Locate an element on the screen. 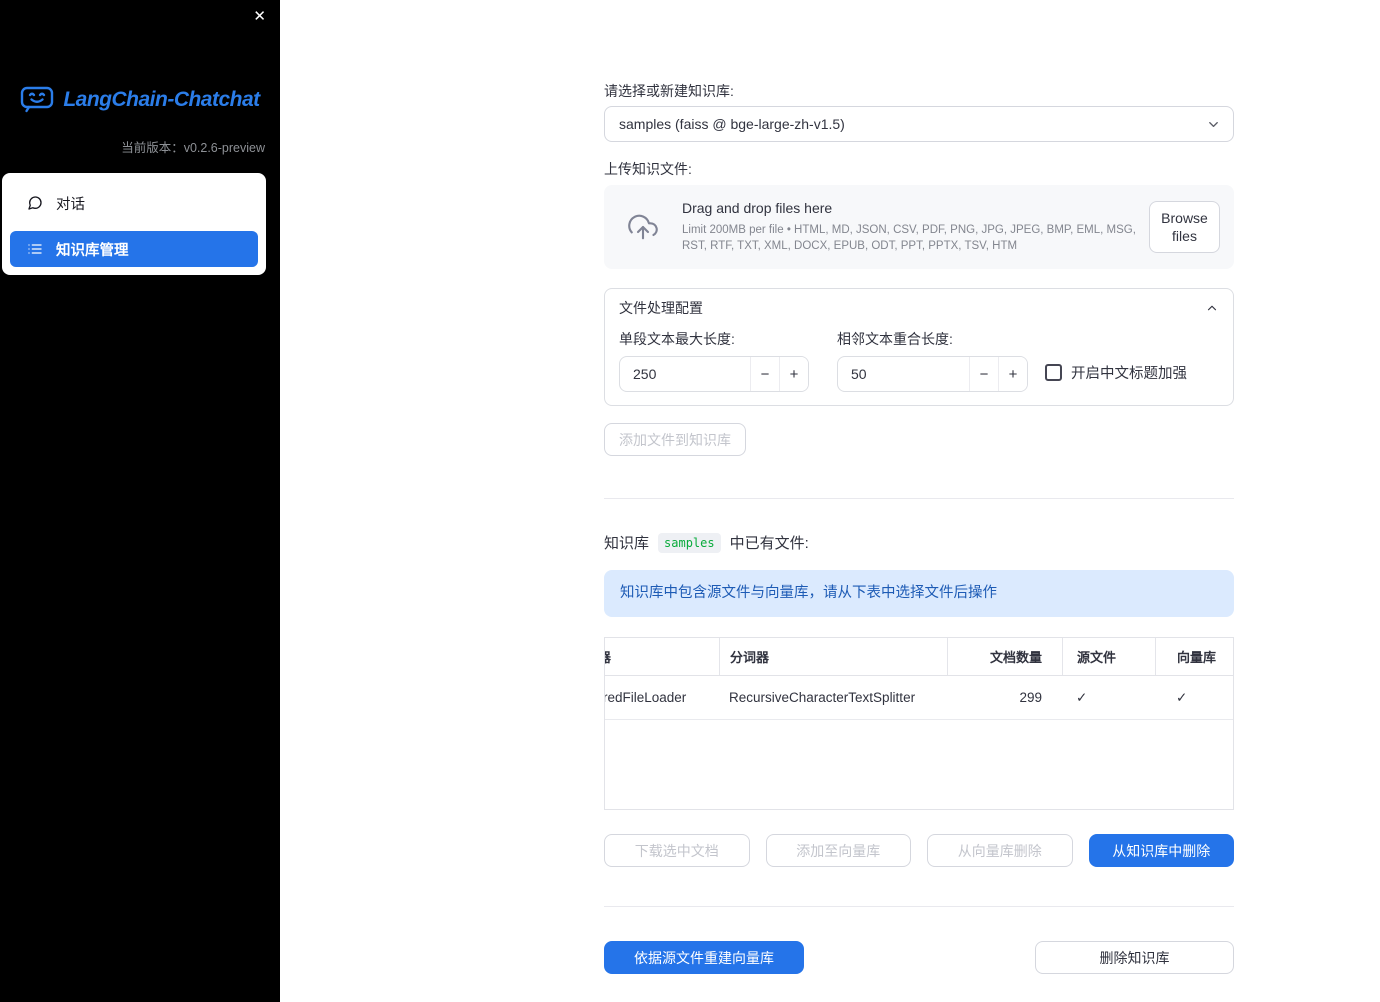 This screenshot has height=1002, width=1380. chunk-size-field: 单段文本最大长度: 250 − + is located at coordinates (714, 361).